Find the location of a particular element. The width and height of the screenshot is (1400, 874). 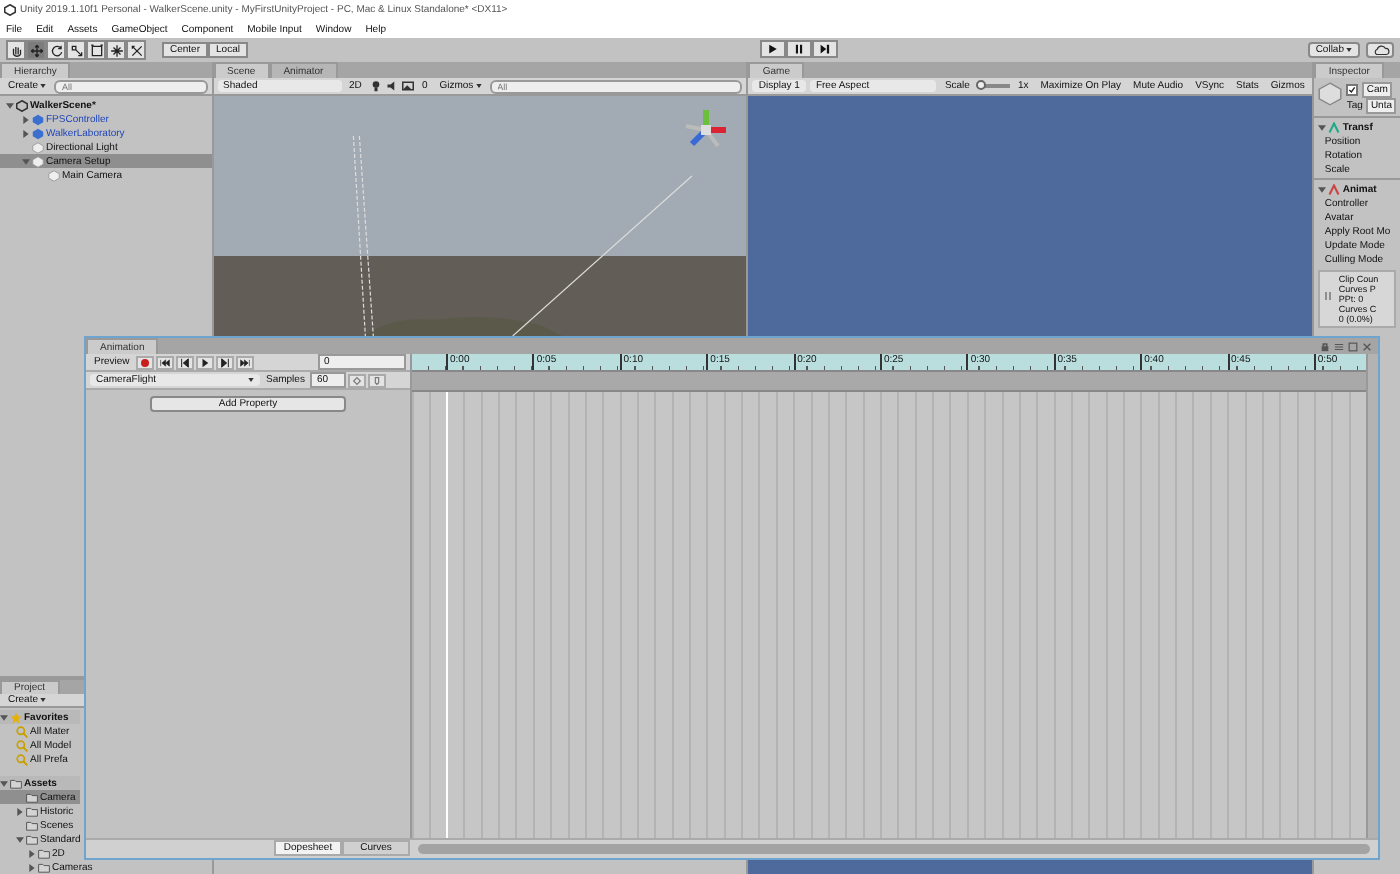

pause-button is located at coordinates (799, 49).